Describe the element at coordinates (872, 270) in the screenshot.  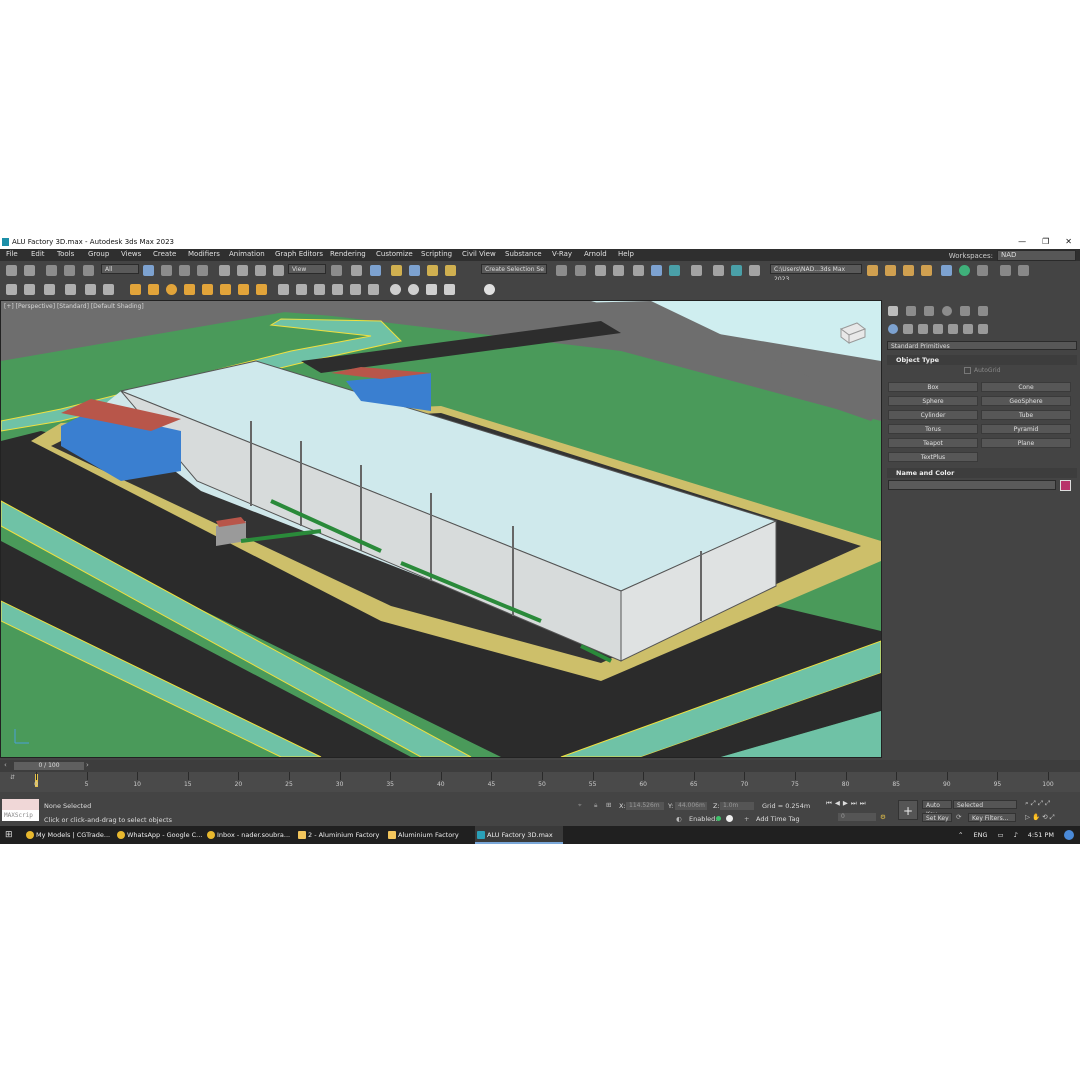
I see `project-icon` at that location.